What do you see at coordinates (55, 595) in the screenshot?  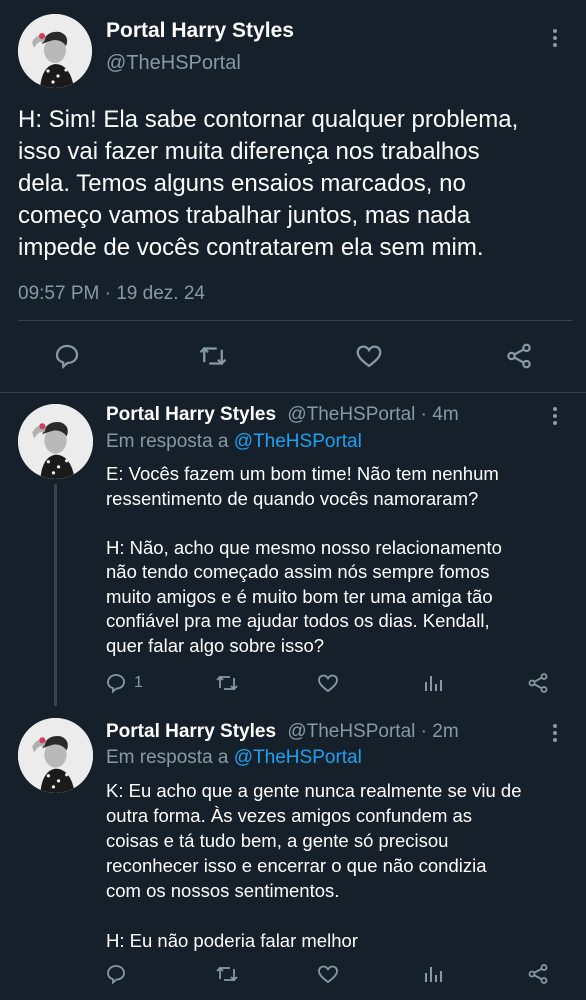 I see `thread-line` at bounding box center [55, 595].